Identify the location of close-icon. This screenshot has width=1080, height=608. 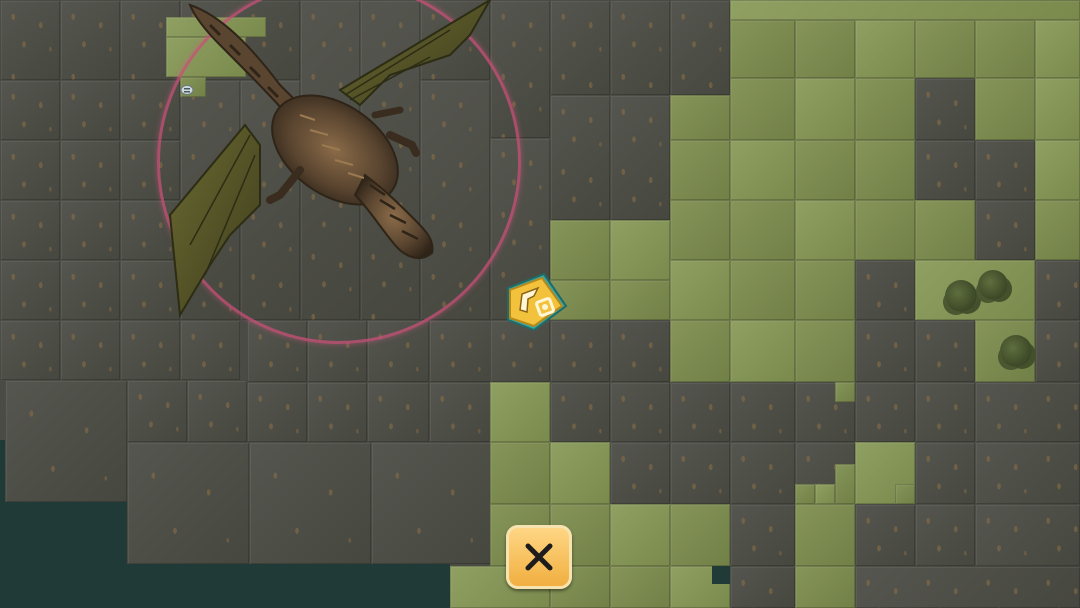
(539, 557).